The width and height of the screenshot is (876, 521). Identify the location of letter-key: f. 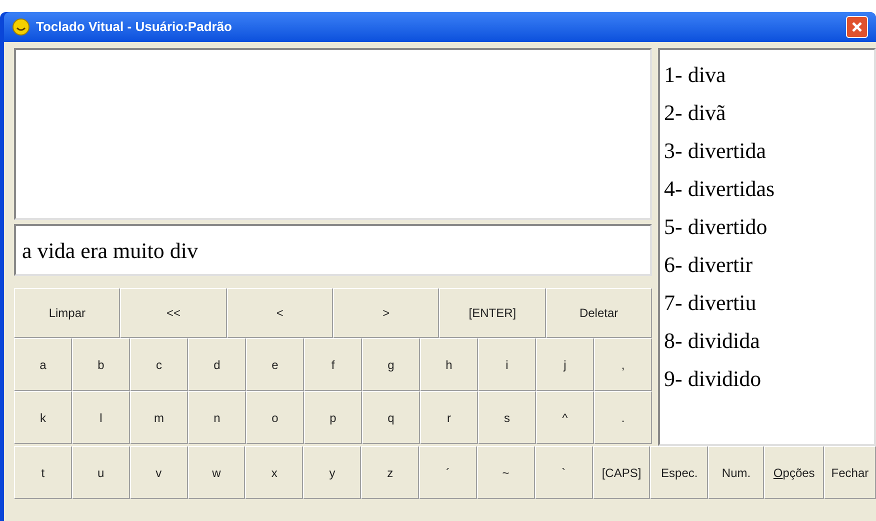
(333, 364).